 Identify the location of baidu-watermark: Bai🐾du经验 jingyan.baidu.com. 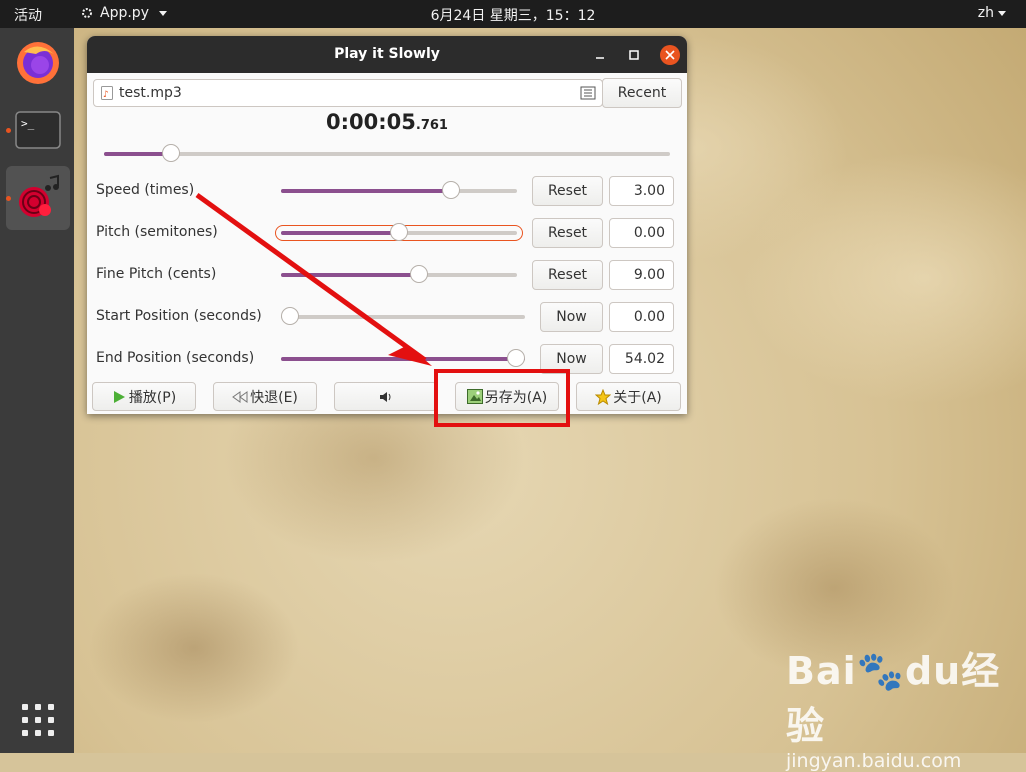
(906, 706).